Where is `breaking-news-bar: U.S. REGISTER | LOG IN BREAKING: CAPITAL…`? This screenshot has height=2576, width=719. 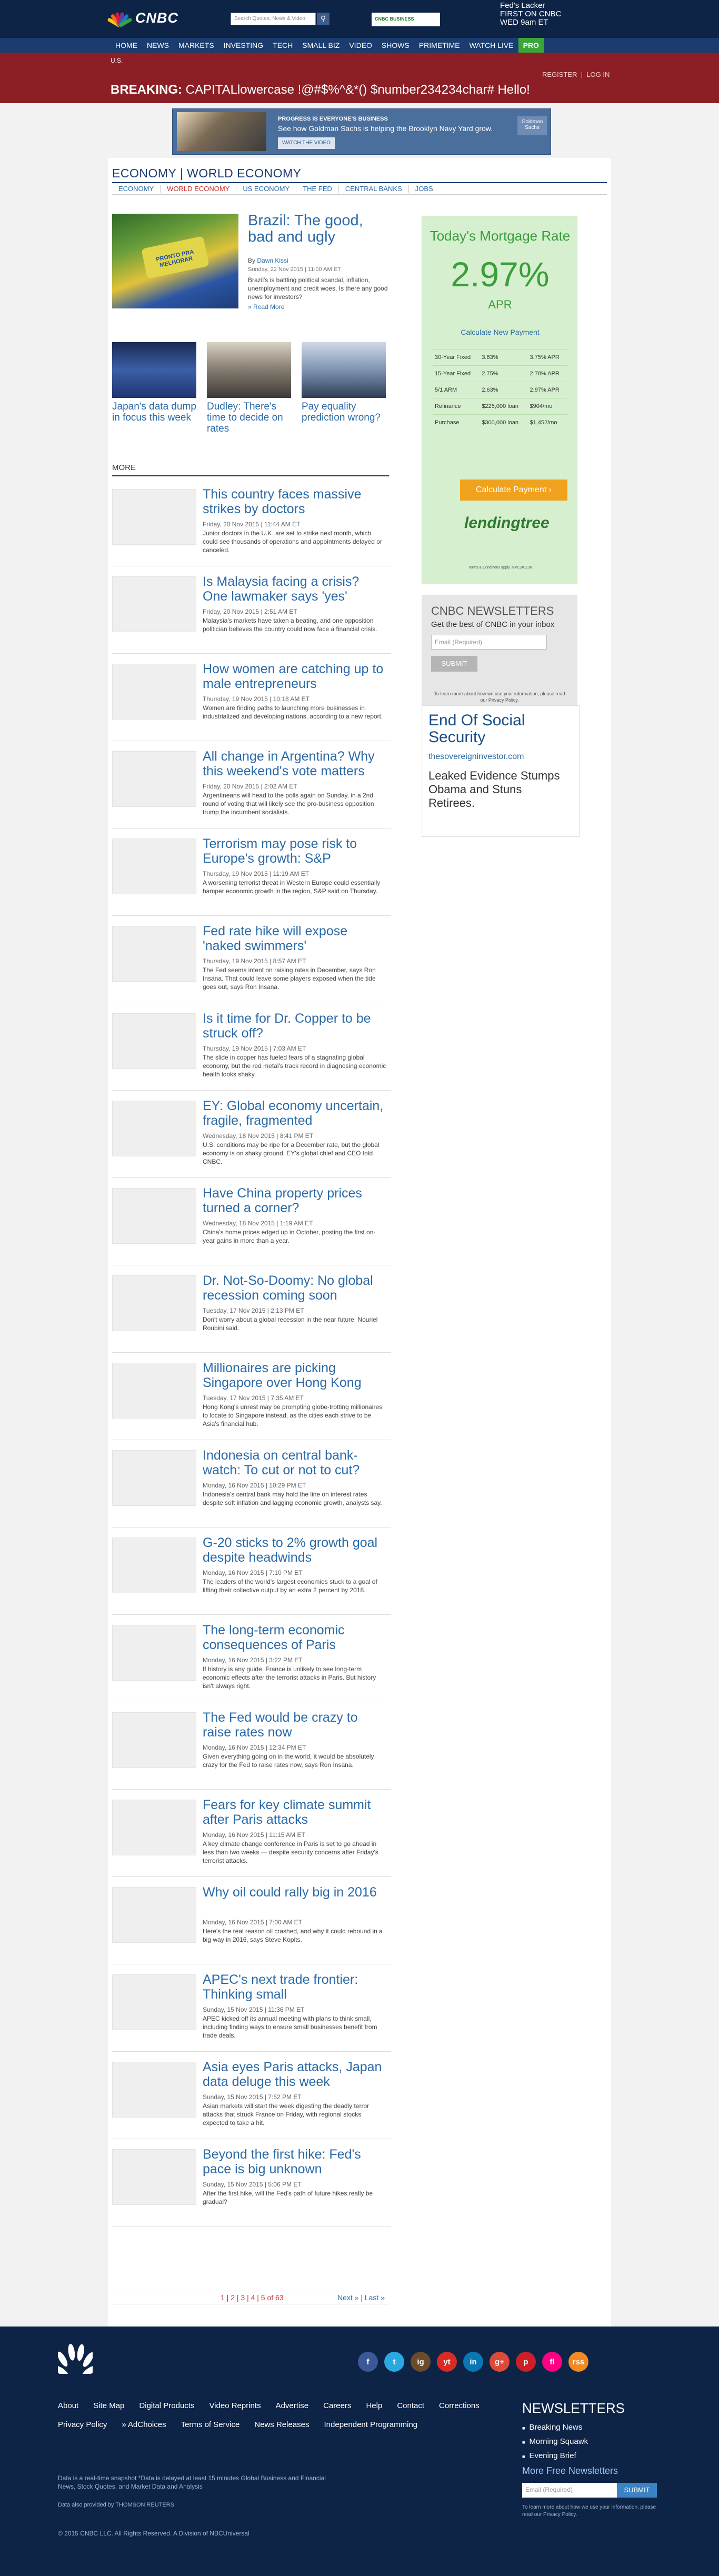 breaking-news-bar: U.S. REGISTER | LOG IN BREAKING: CAPITAL… is located at coordinates (359, 78).